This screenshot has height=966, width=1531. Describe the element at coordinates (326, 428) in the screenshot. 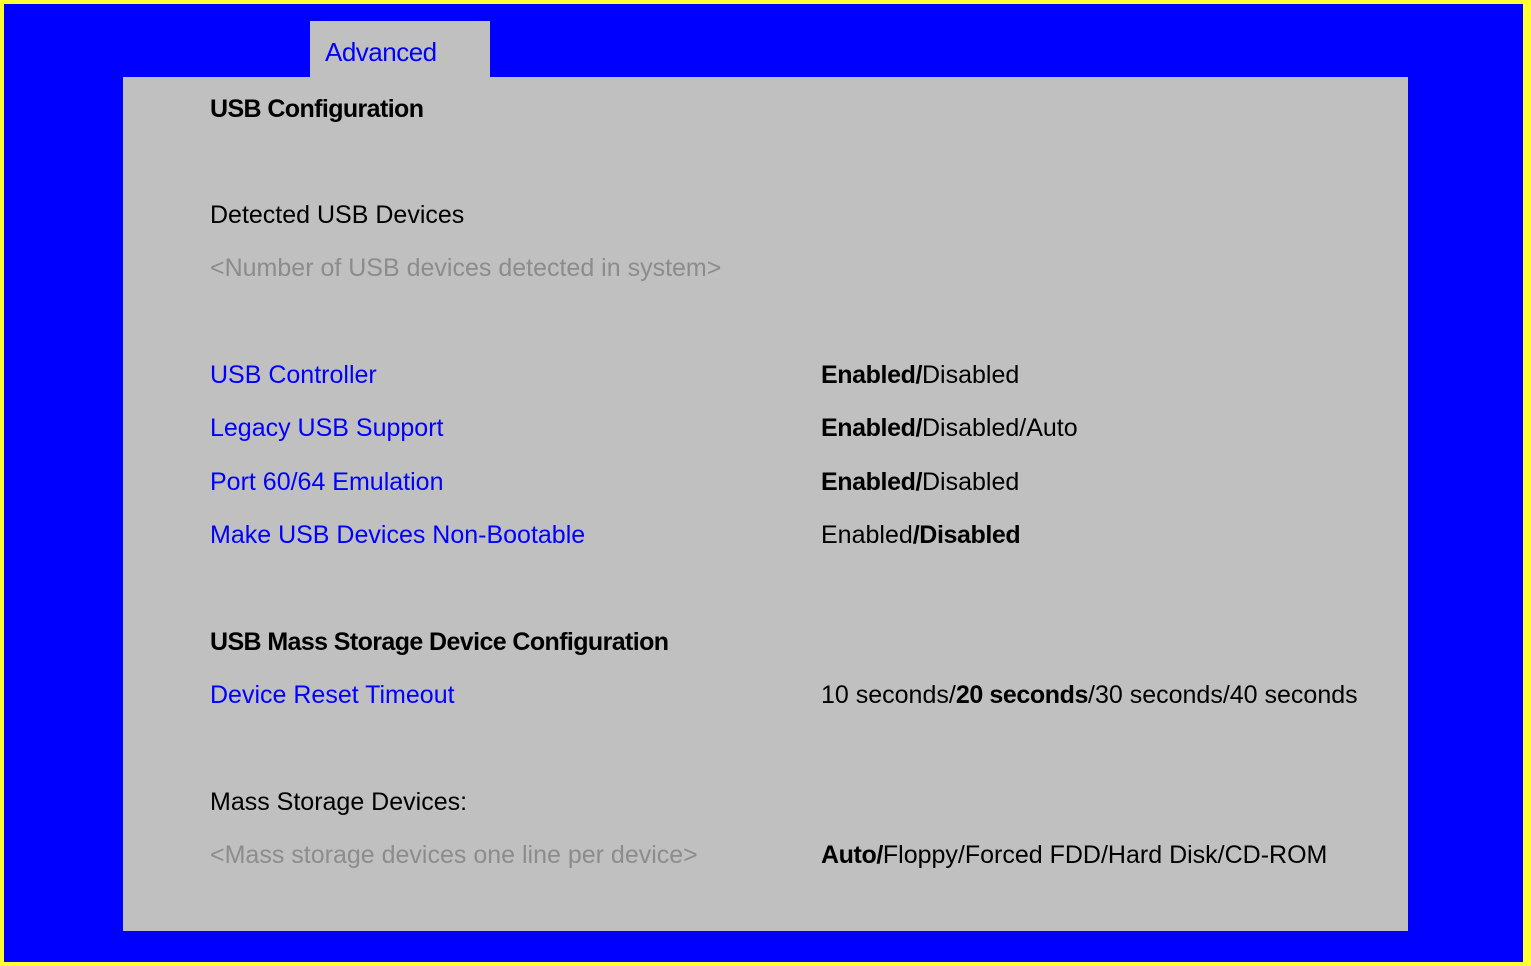

I see `setting-legacy-usb-support: Legacy USB Support` at that location.